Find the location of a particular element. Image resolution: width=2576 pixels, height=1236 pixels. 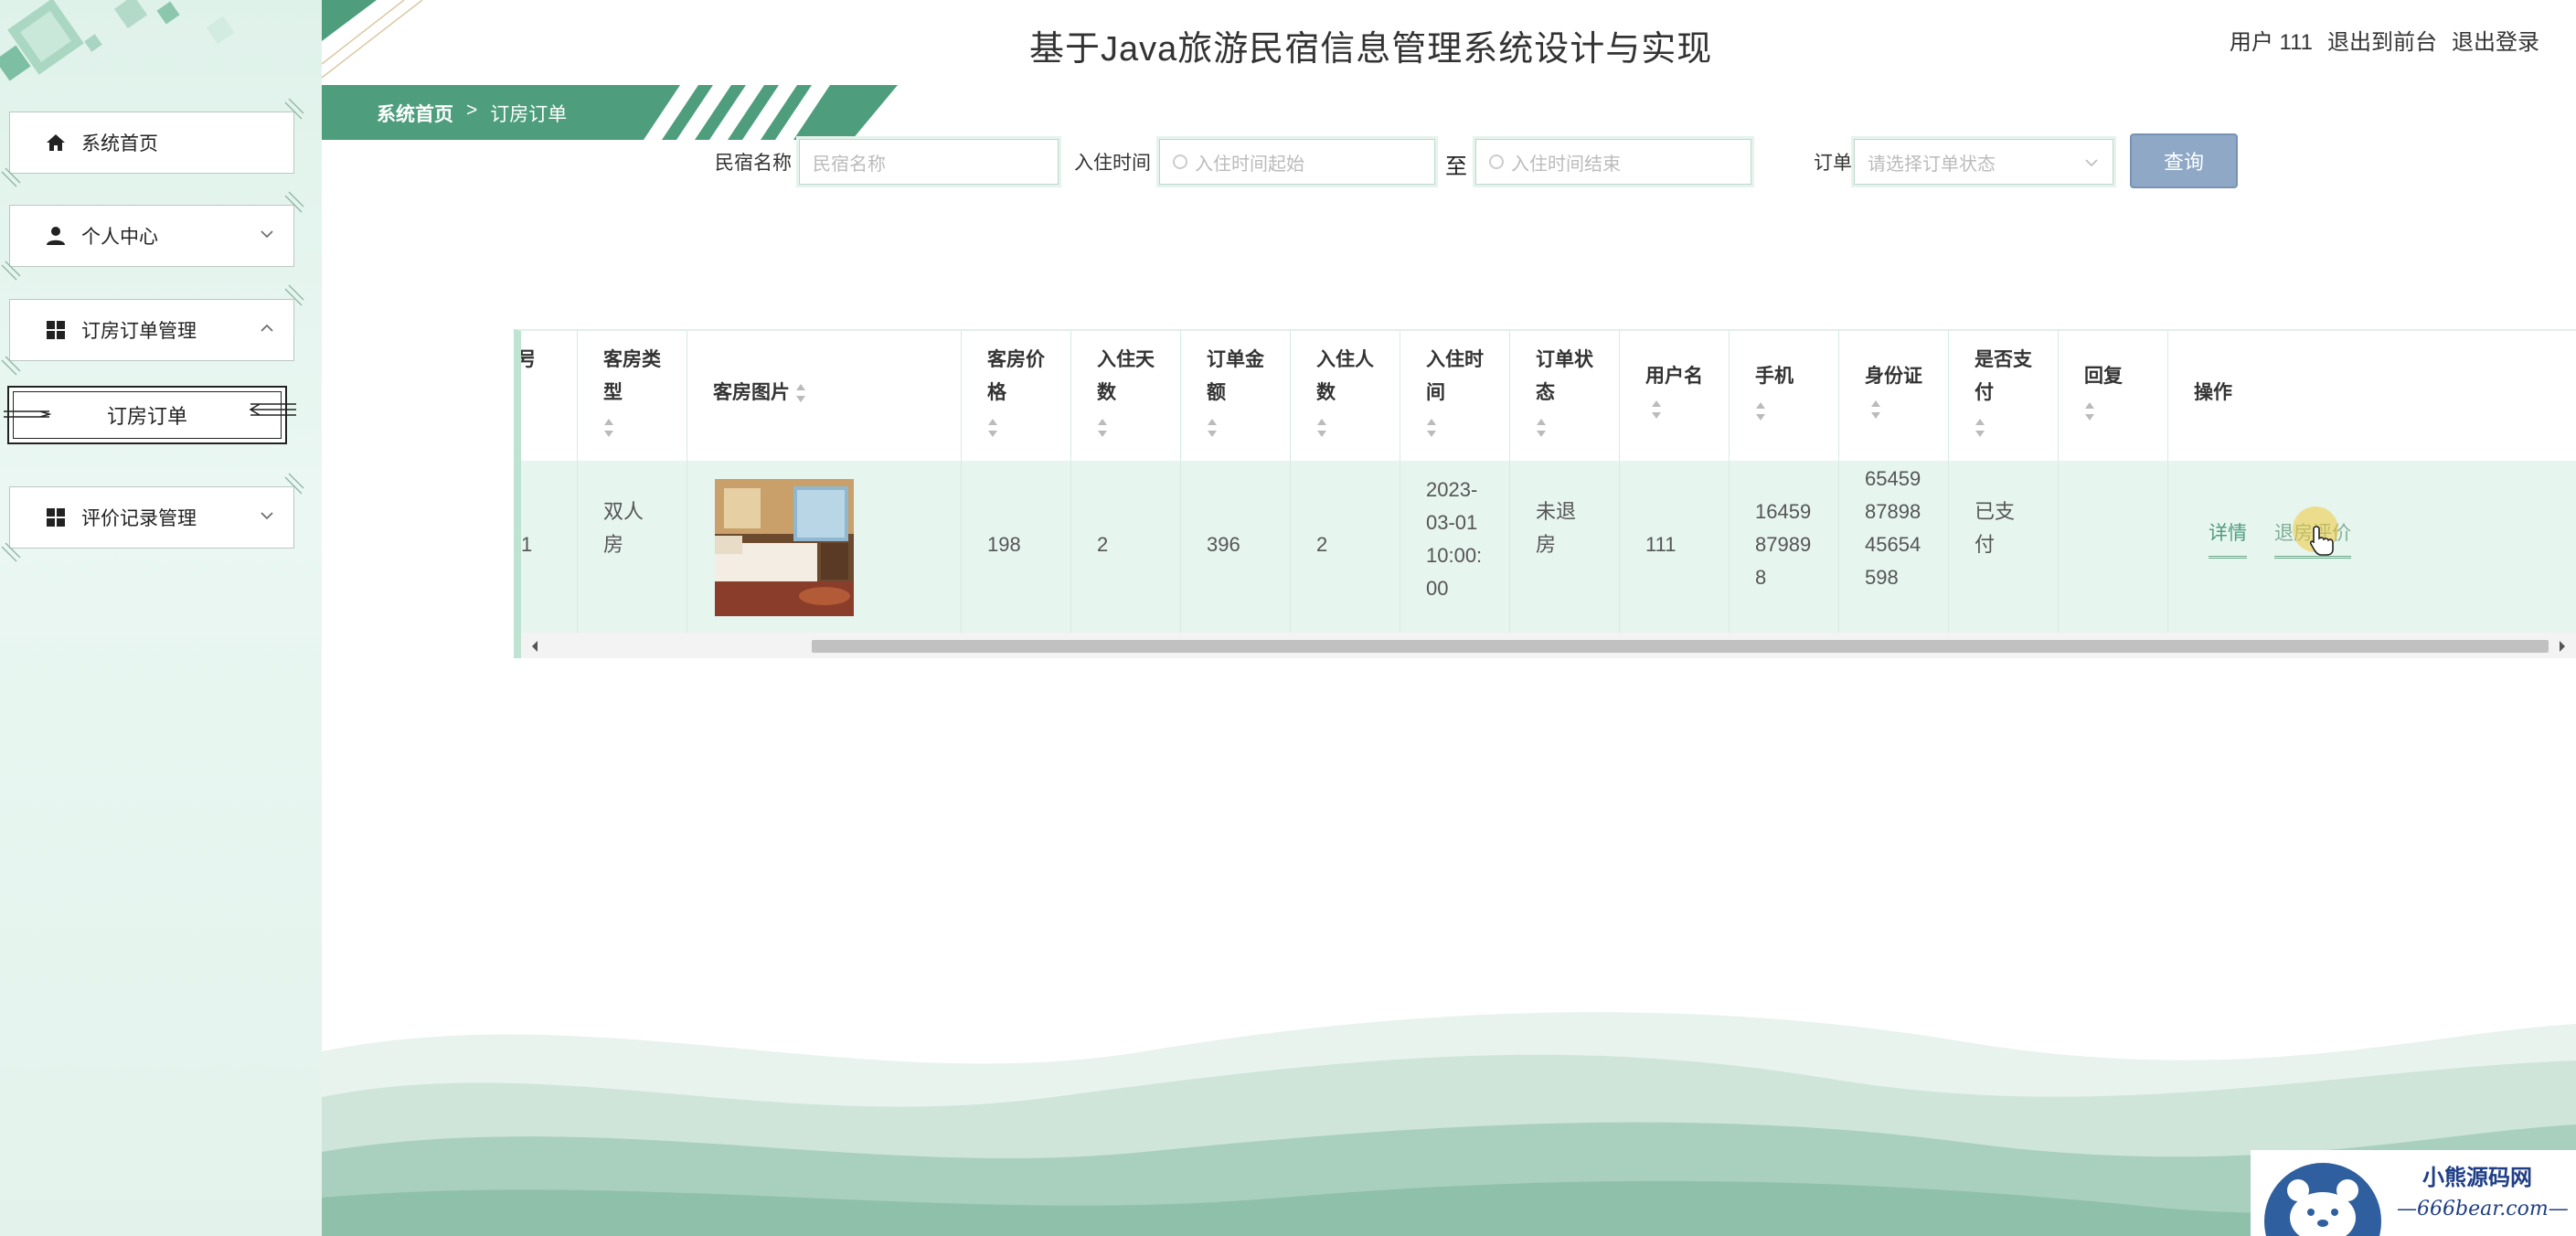

back-to-front-link: 退出到前台 is located at coordinates (2382, 40).